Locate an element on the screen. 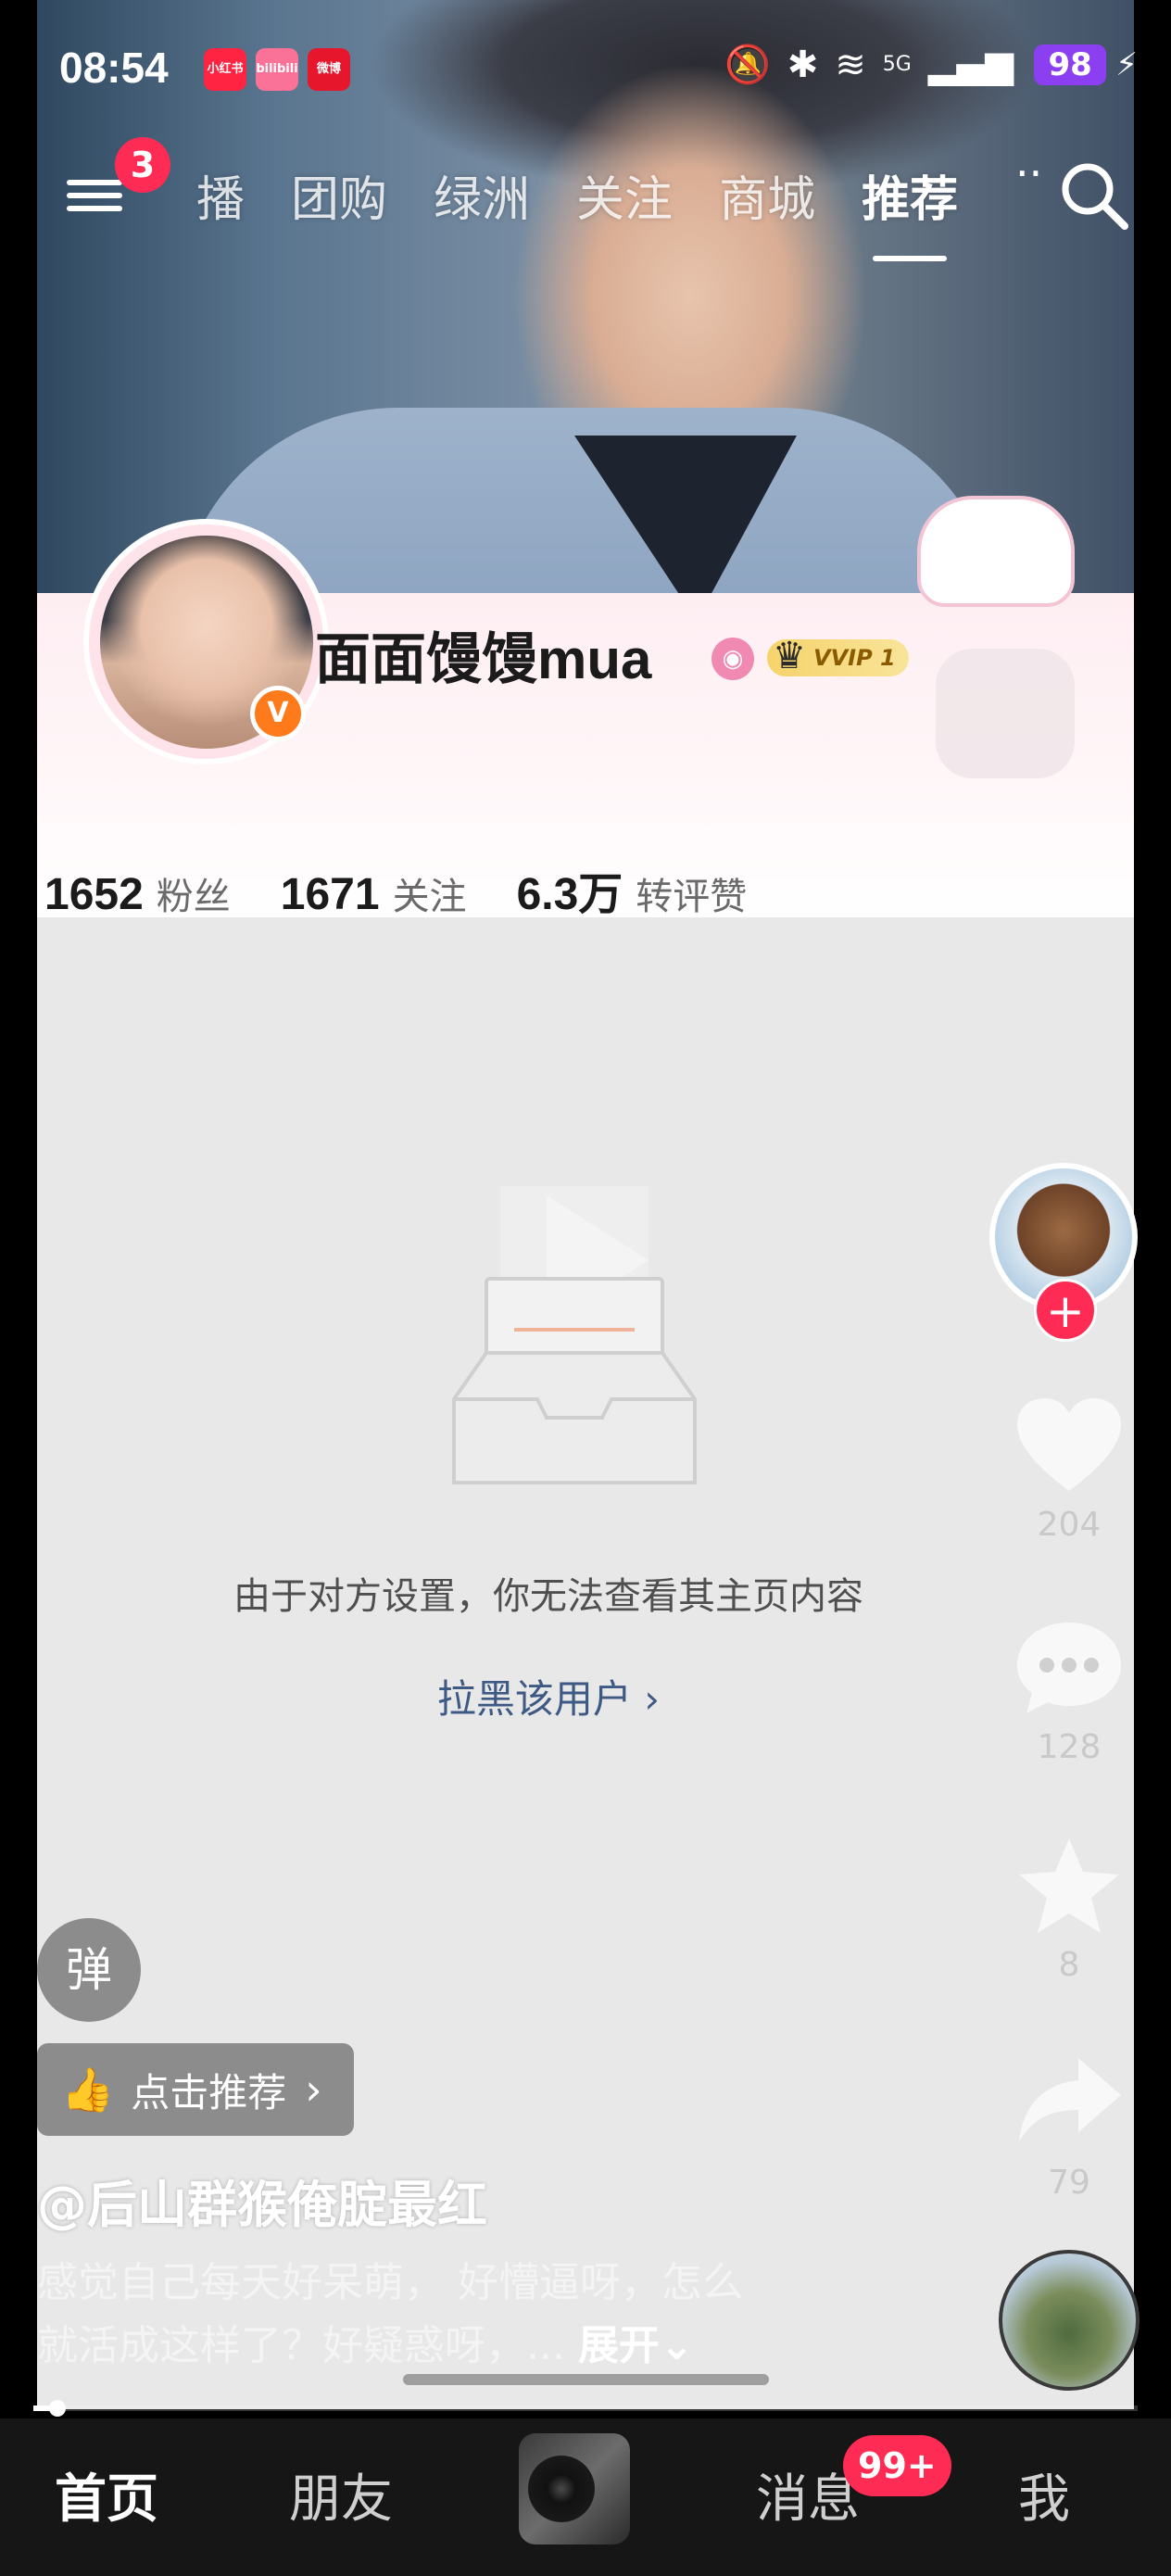 This screenshot has height=2576, width=1171. like-button: 204 is located at coordinates (1069, 1470).